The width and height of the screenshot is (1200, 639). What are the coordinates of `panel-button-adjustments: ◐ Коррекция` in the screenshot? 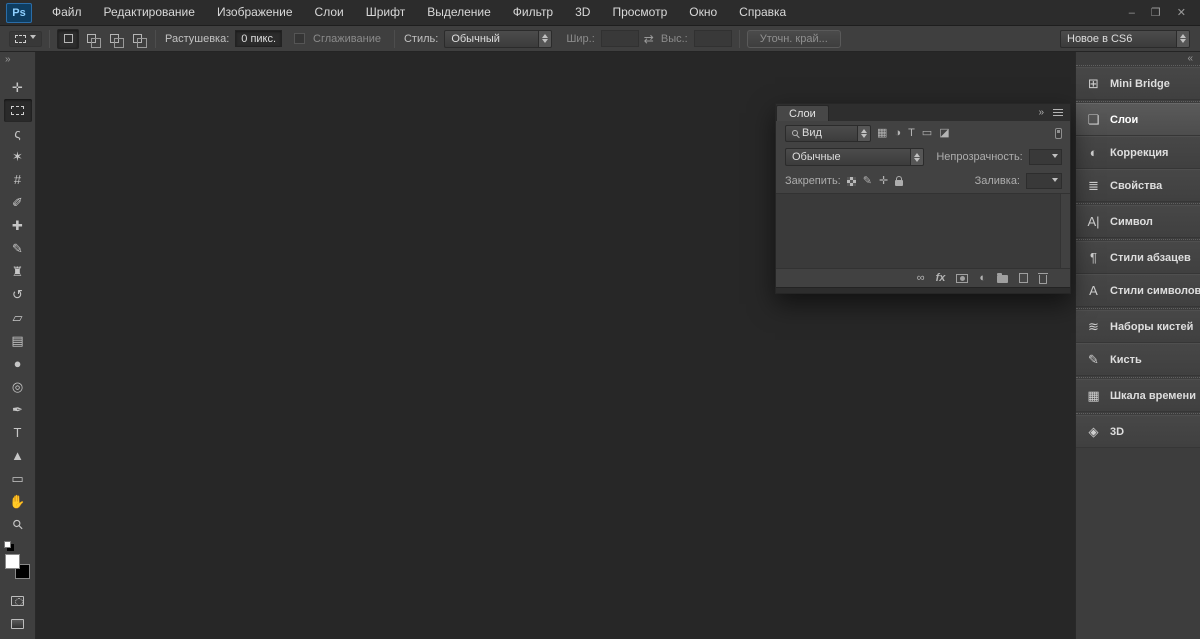 It's located at (1138, 152).